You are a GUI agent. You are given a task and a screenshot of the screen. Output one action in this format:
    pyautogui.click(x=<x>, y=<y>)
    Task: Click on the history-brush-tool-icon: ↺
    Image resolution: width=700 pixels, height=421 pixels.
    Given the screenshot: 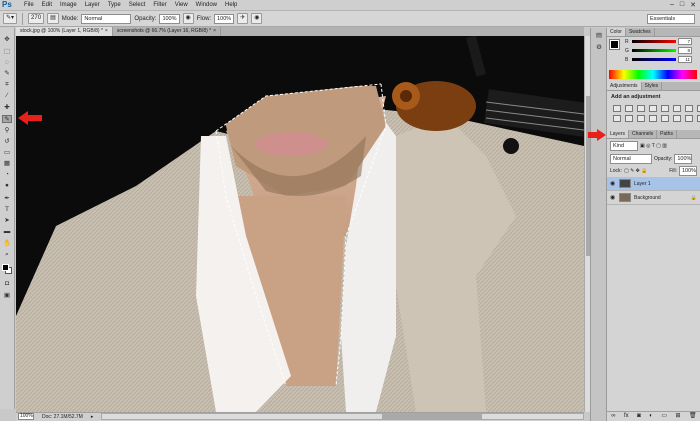 What is the action you would take?
    pyautogui.click(x=7, y=142)
    